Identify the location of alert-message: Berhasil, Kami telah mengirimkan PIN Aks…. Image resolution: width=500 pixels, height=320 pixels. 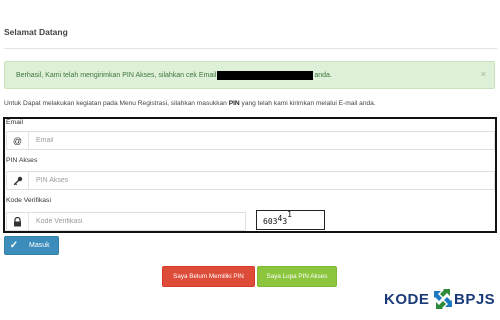
(174, 75).